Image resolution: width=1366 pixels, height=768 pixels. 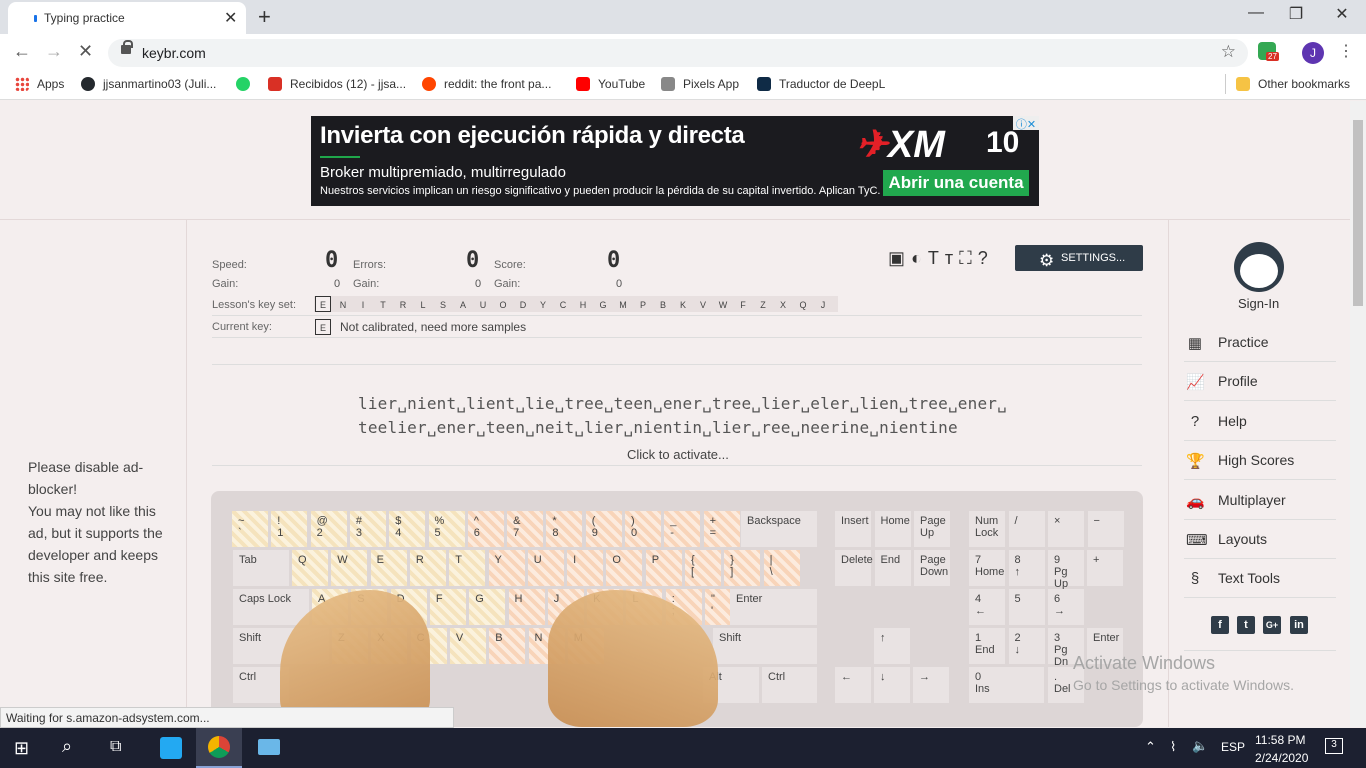 What do you see at coordinates (1260, 500) in the screenshot?
I see `nav-item-multiplayer: 🚗 Multiplayer` at bounding box center [1260, 500].